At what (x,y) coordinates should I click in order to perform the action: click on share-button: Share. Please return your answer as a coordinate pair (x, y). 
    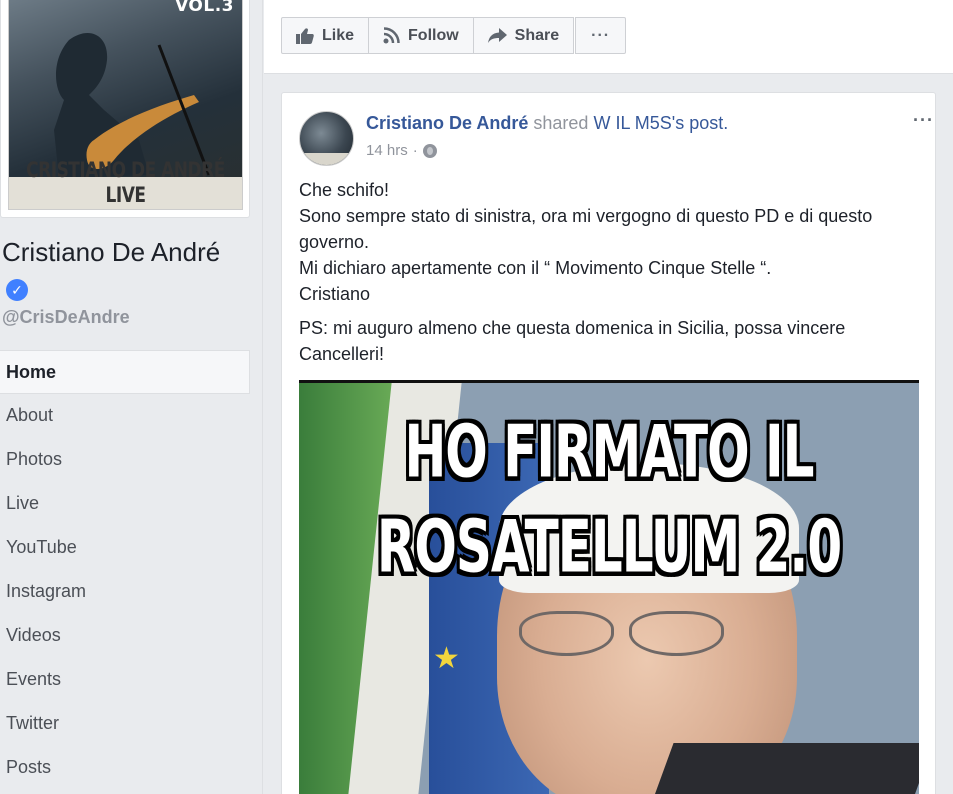
    Looking at the image, I should click on (523, 35).